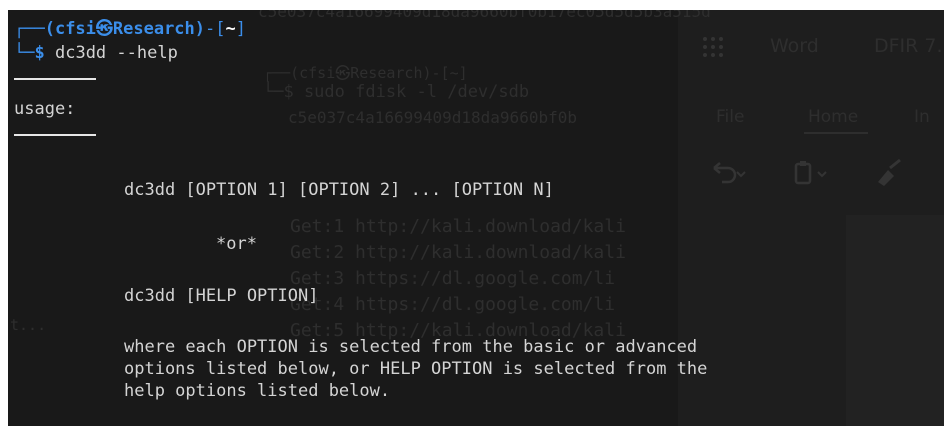 The image size is (944, 426). I want to click on command-text: dc3dd --help, so click(116, 53).